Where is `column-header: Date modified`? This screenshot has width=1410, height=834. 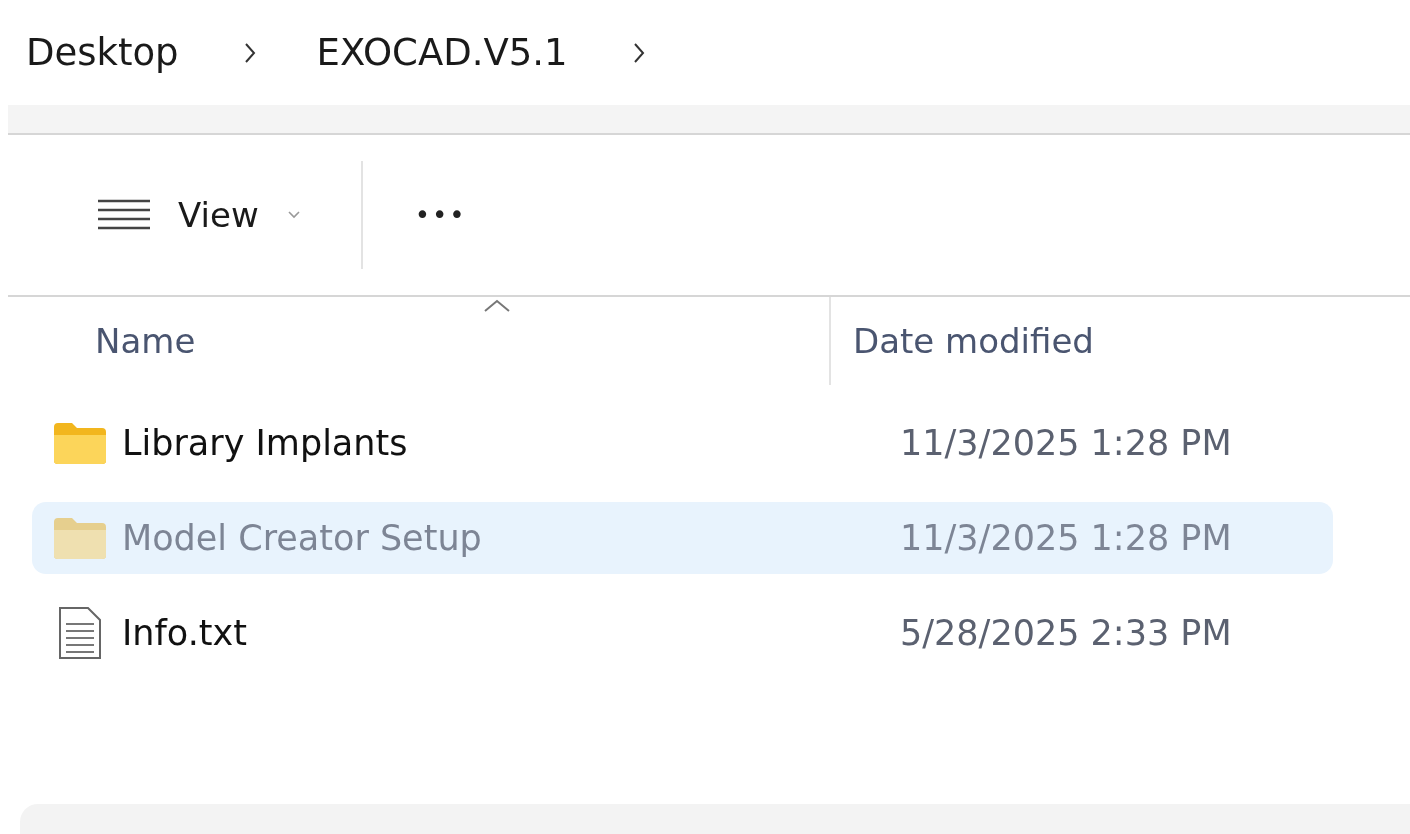 column-header: Date modified is located at coordinates (962, 341).